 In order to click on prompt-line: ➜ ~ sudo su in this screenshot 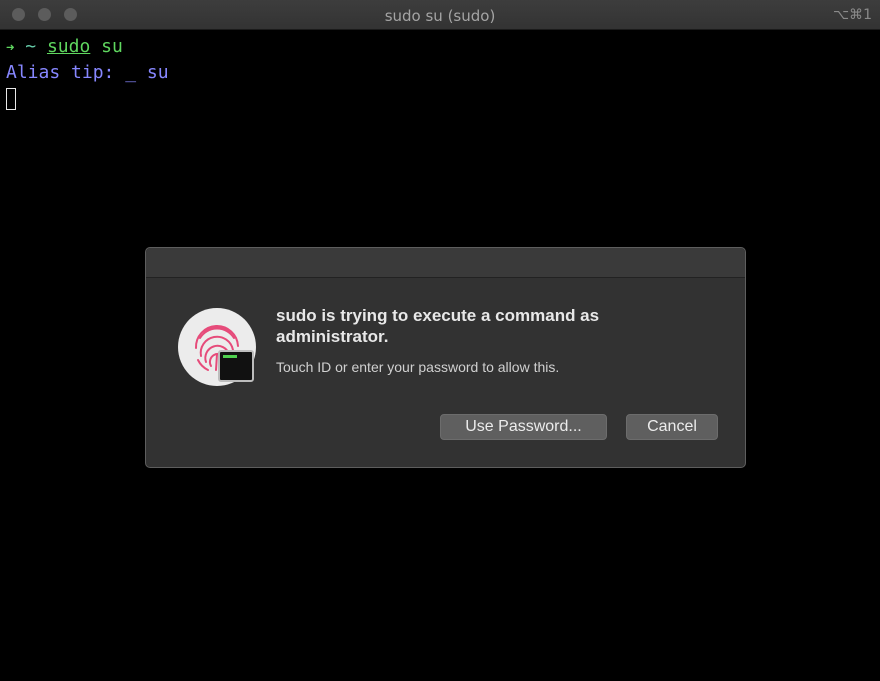, I will do `click(87, 47)`.